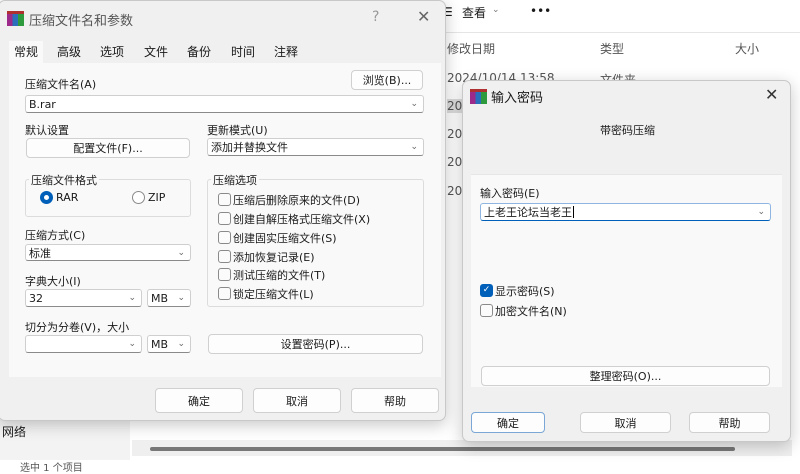 The image size is (800, 474). I want to click on dict-label: 字典大小(I), so click(53, 281).